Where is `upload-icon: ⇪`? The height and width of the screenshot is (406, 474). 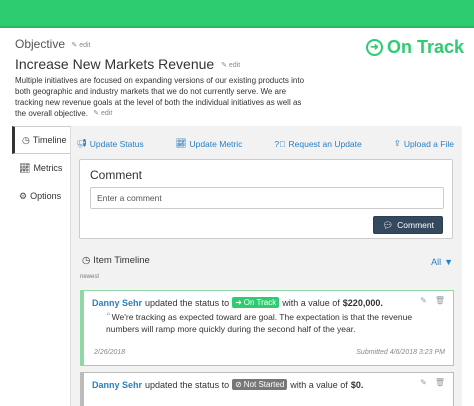
upload-icon: ⇪ is located at coordinates (397, 143).